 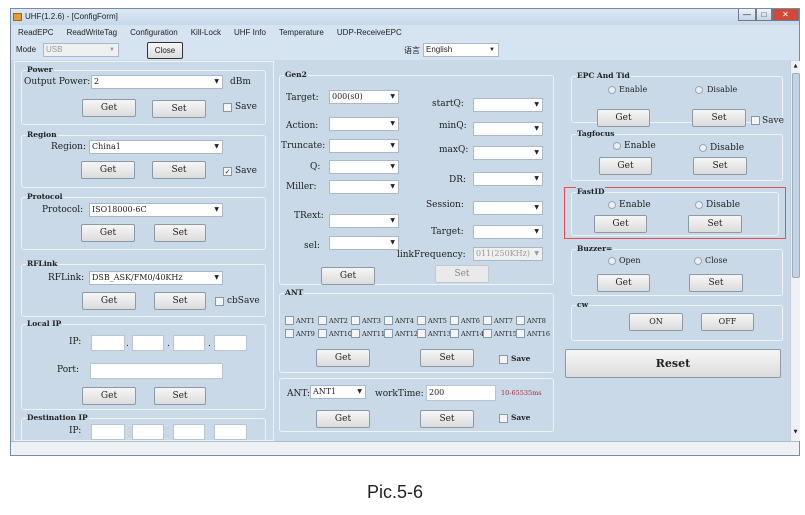 I want to click on worktime-get-button: Get, so click(x=343, y=419).